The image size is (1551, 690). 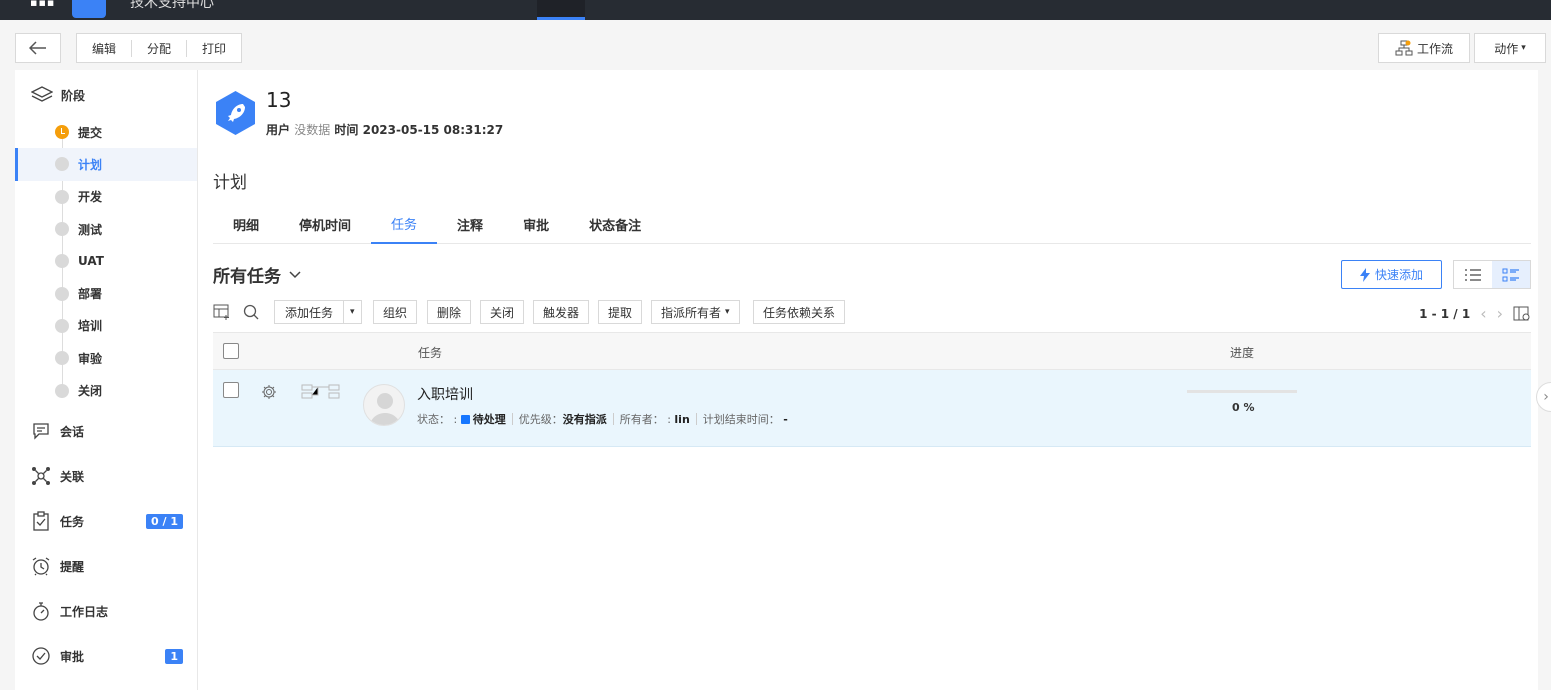 I want to click on stage-label: 关闭, so click(x=90, y=391).